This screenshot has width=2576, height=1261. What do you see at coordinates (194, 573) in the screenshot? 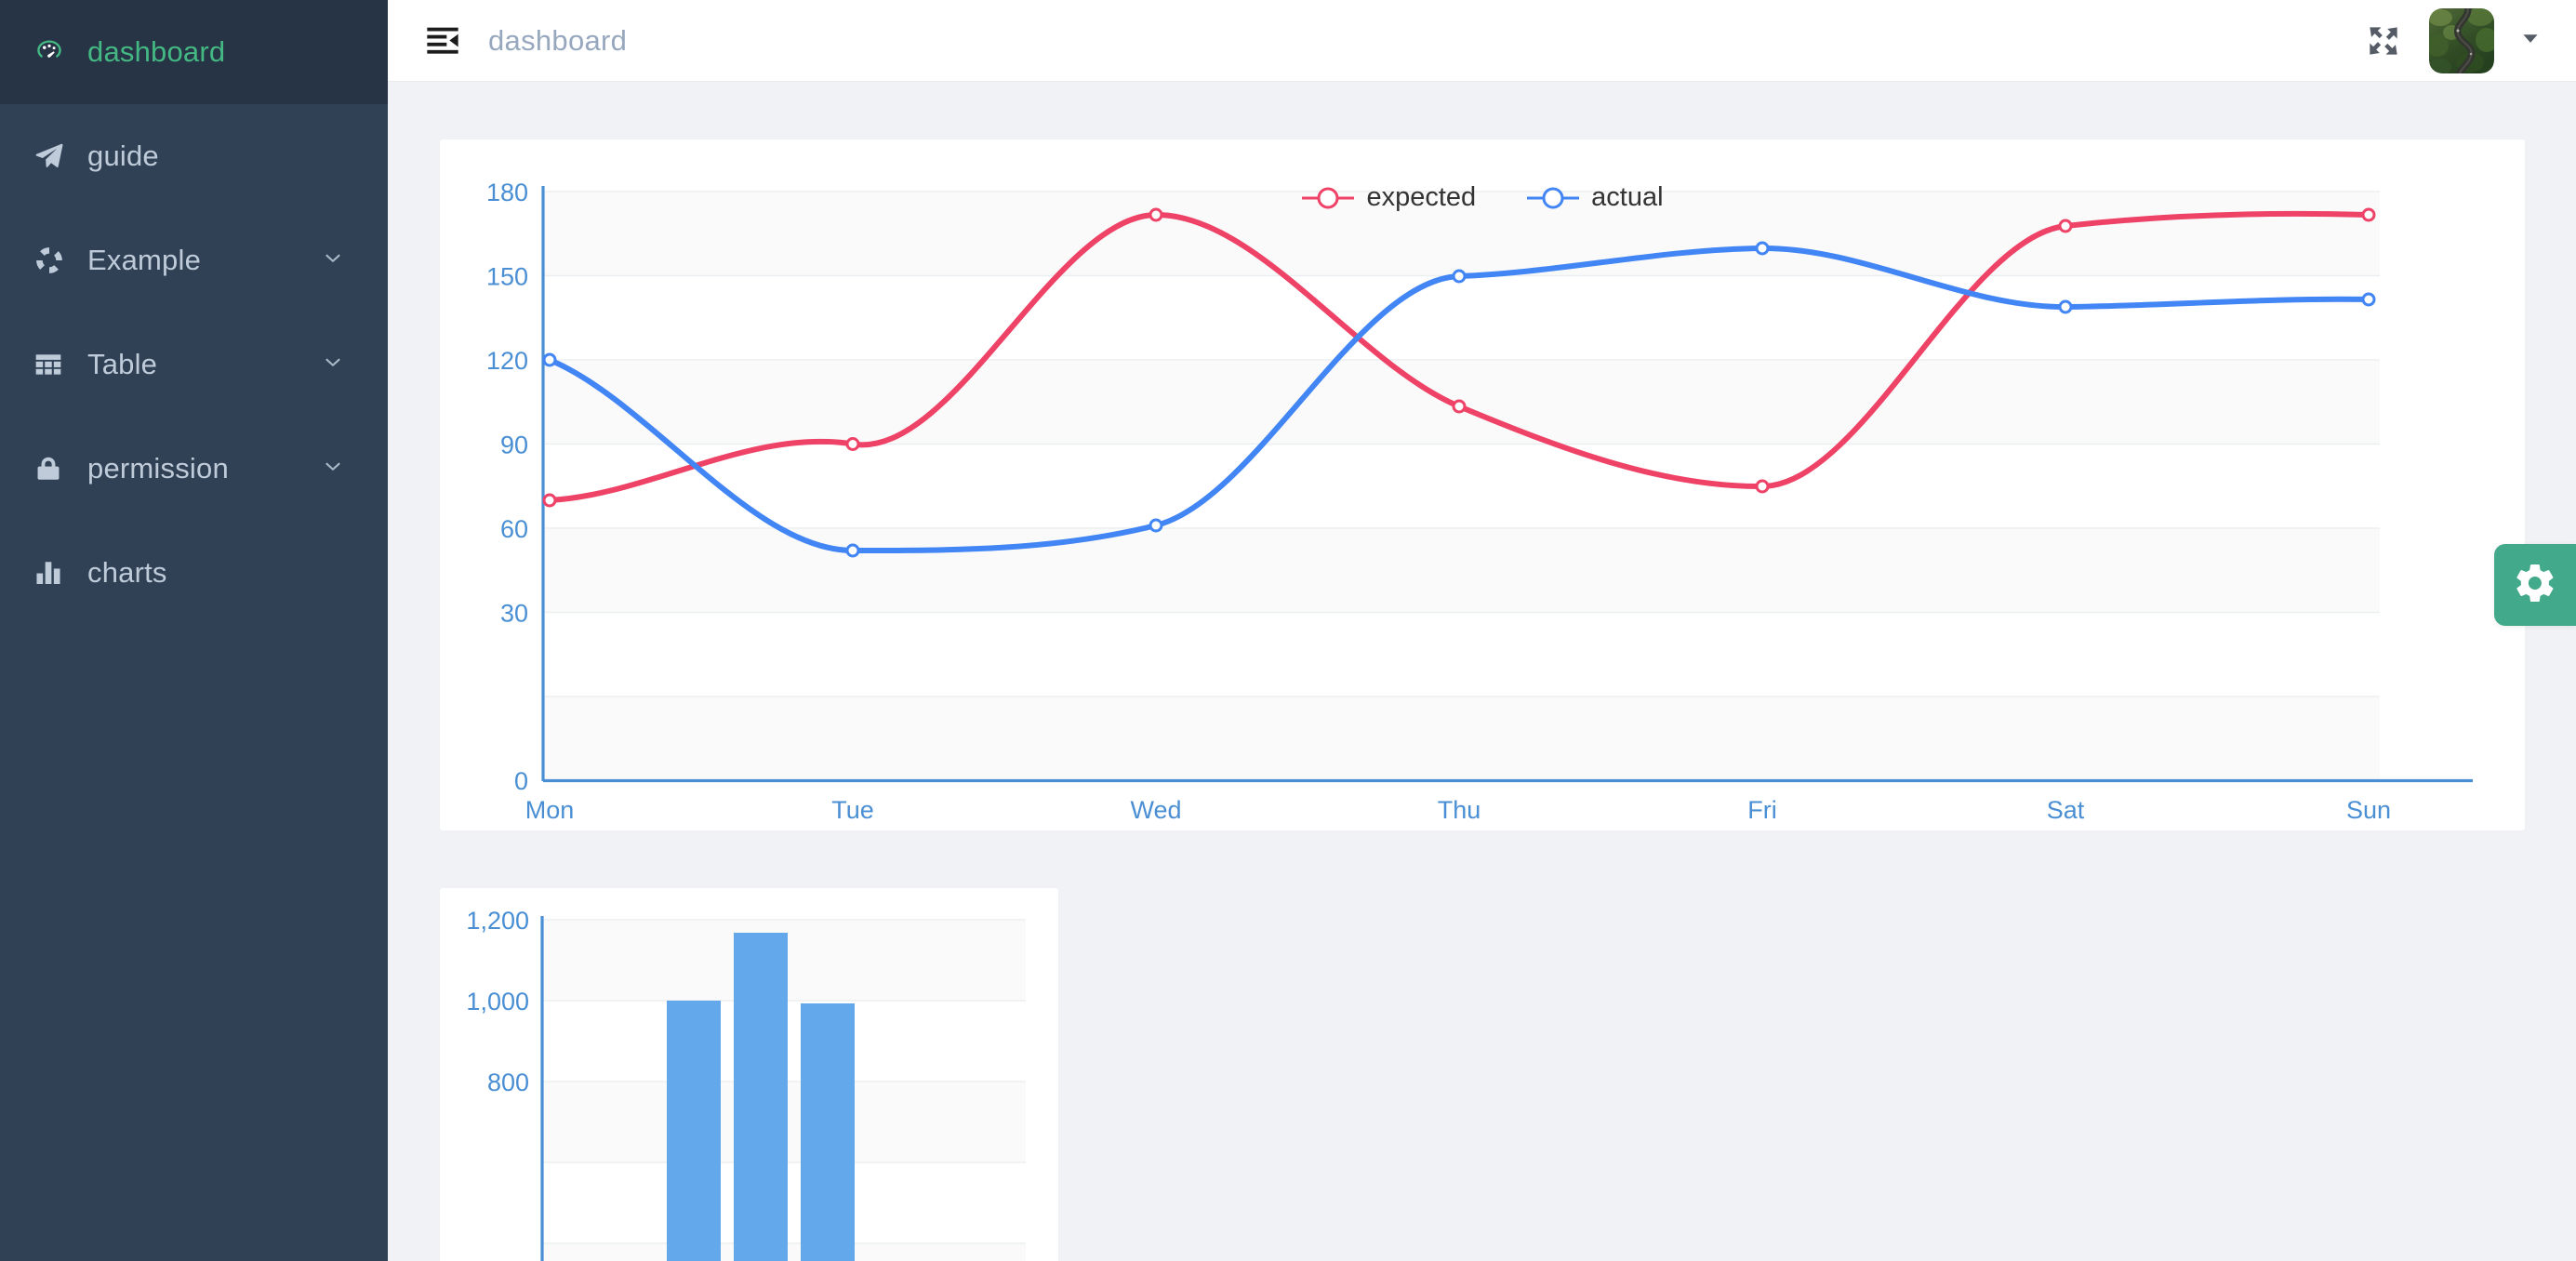
I see `sidebar-item-charts: charts` at bounding box center [194, 573].